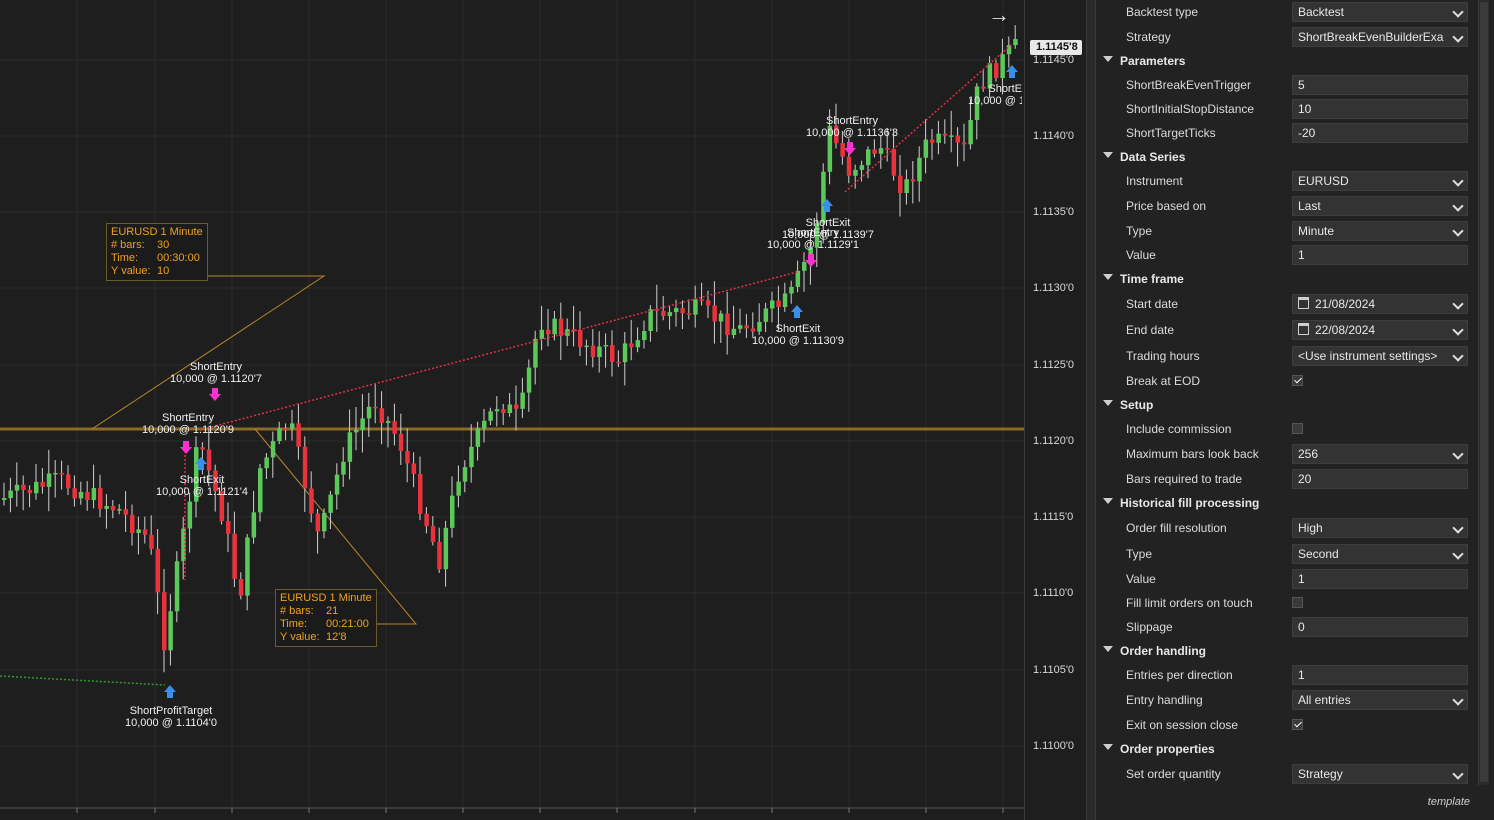  I want to click on strategy-dropdown: ShortBreakEvenBuilderExa, so click(1380, 37).